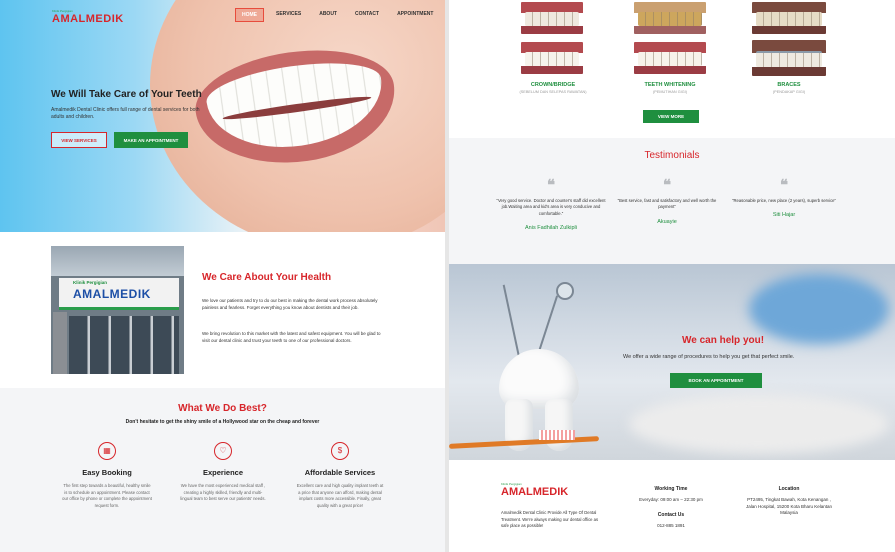 This screenshot has height=552, width=895. Describe the element at coordinates (789, 58) in the screenshot. I see `braces-after-image` at that location.